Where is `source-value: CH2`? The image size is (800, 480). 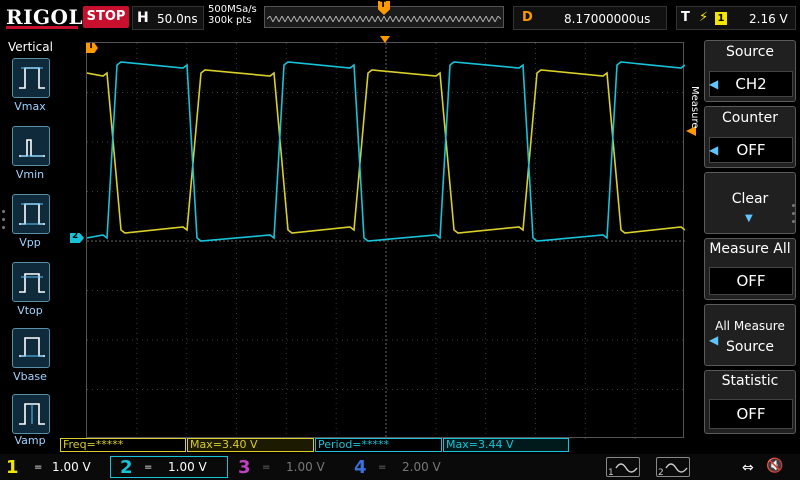 source-value: CH2 is located at coordinates (751, 84).